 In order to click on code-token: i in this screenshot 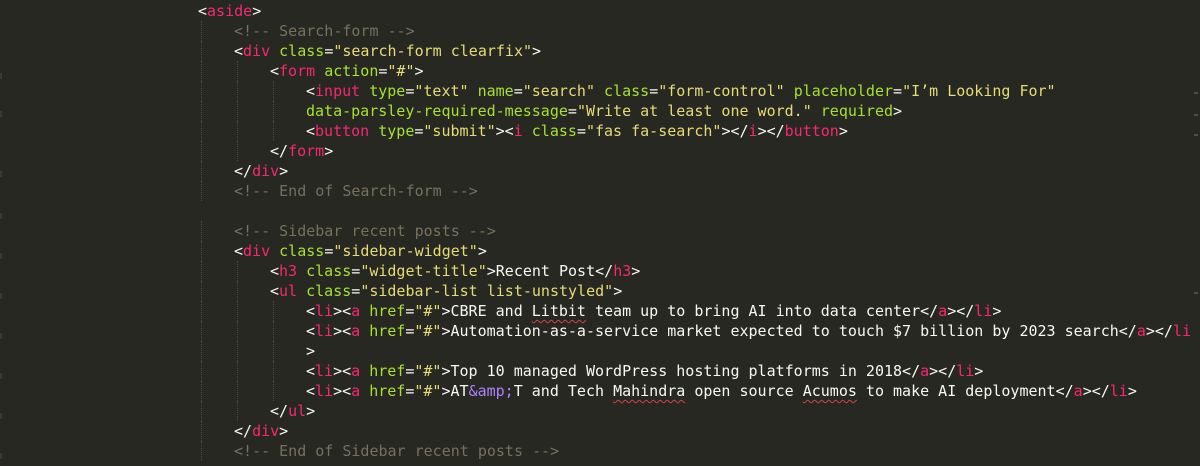, I will do `click(518, 131)`.